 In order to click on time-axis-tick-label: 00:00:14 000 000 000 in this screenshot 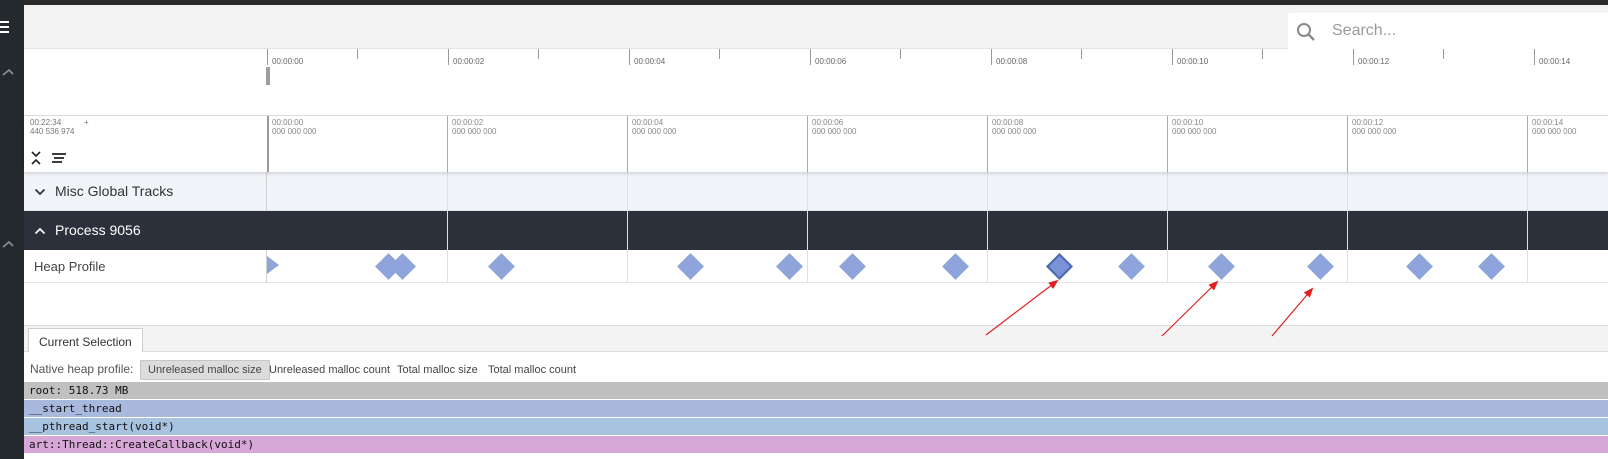, I will do `click(1554, 127)`.